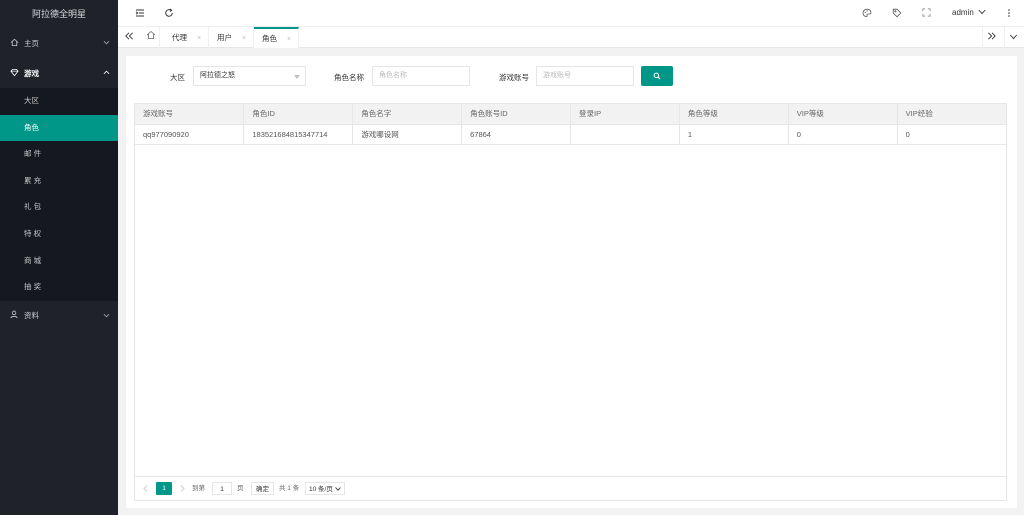 This screenshot has width=1024, height=515. I want to click on tab-agent: 代理 ×, so click(186, 37).